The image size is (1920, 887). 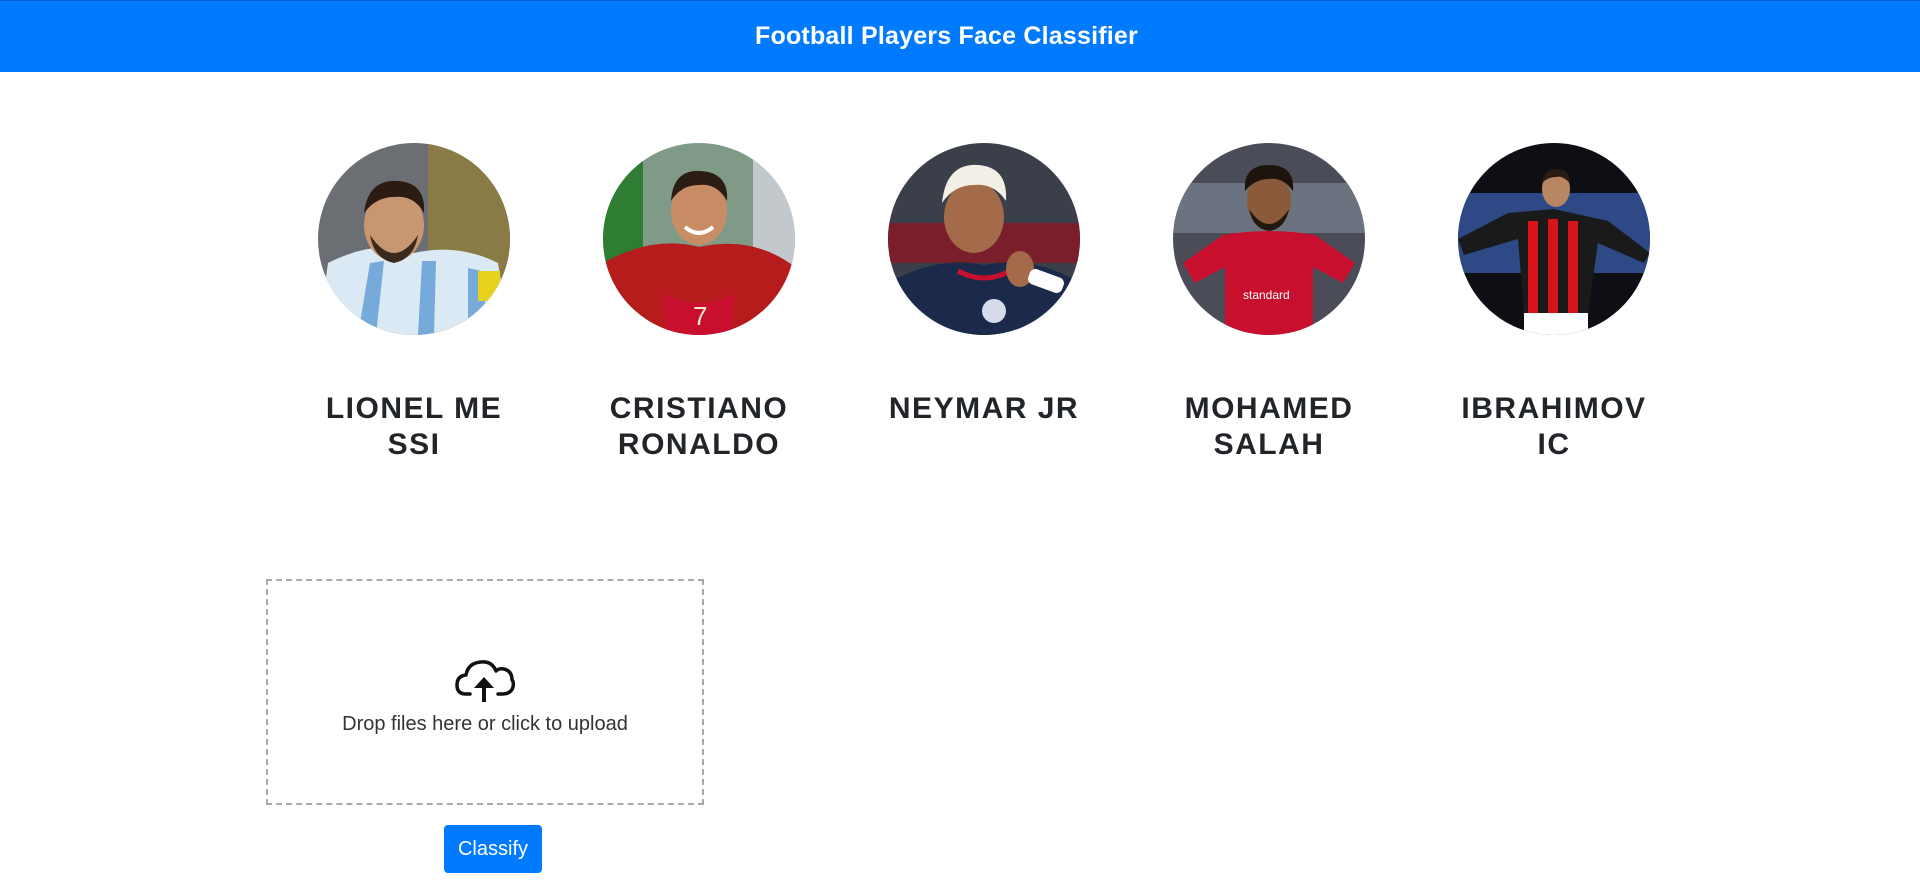 I want to click on navbar: Football Players Face Classifier, so click(x=960, y=36).